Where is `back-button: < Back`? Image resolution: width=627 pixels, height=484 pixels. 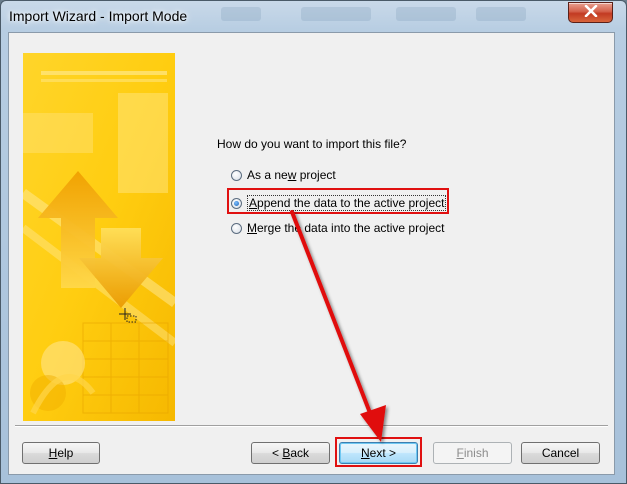
back-button: < Back is located at coordinates (290, 453).